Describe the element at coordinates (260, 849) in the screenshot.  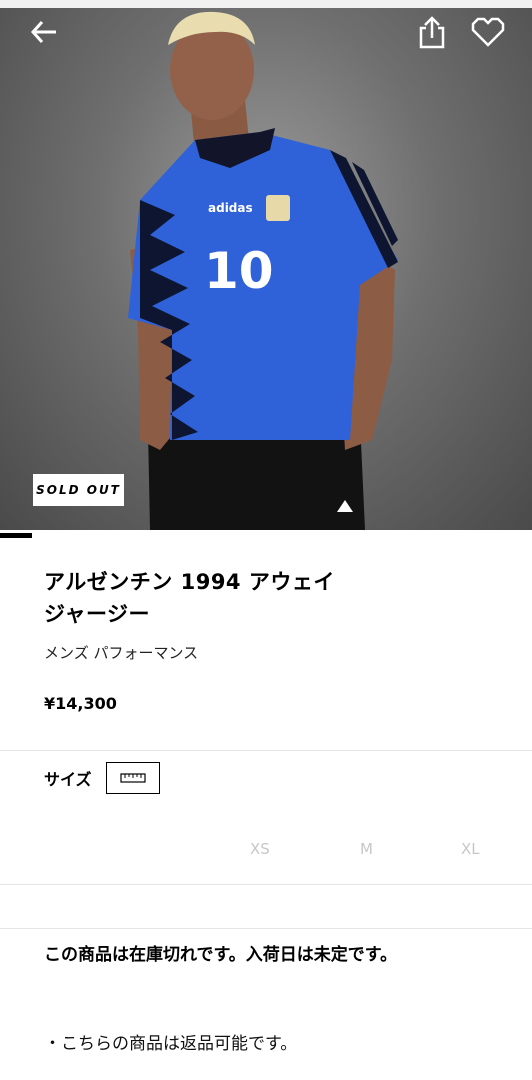
I see `size-option-xs: XS` at that location.